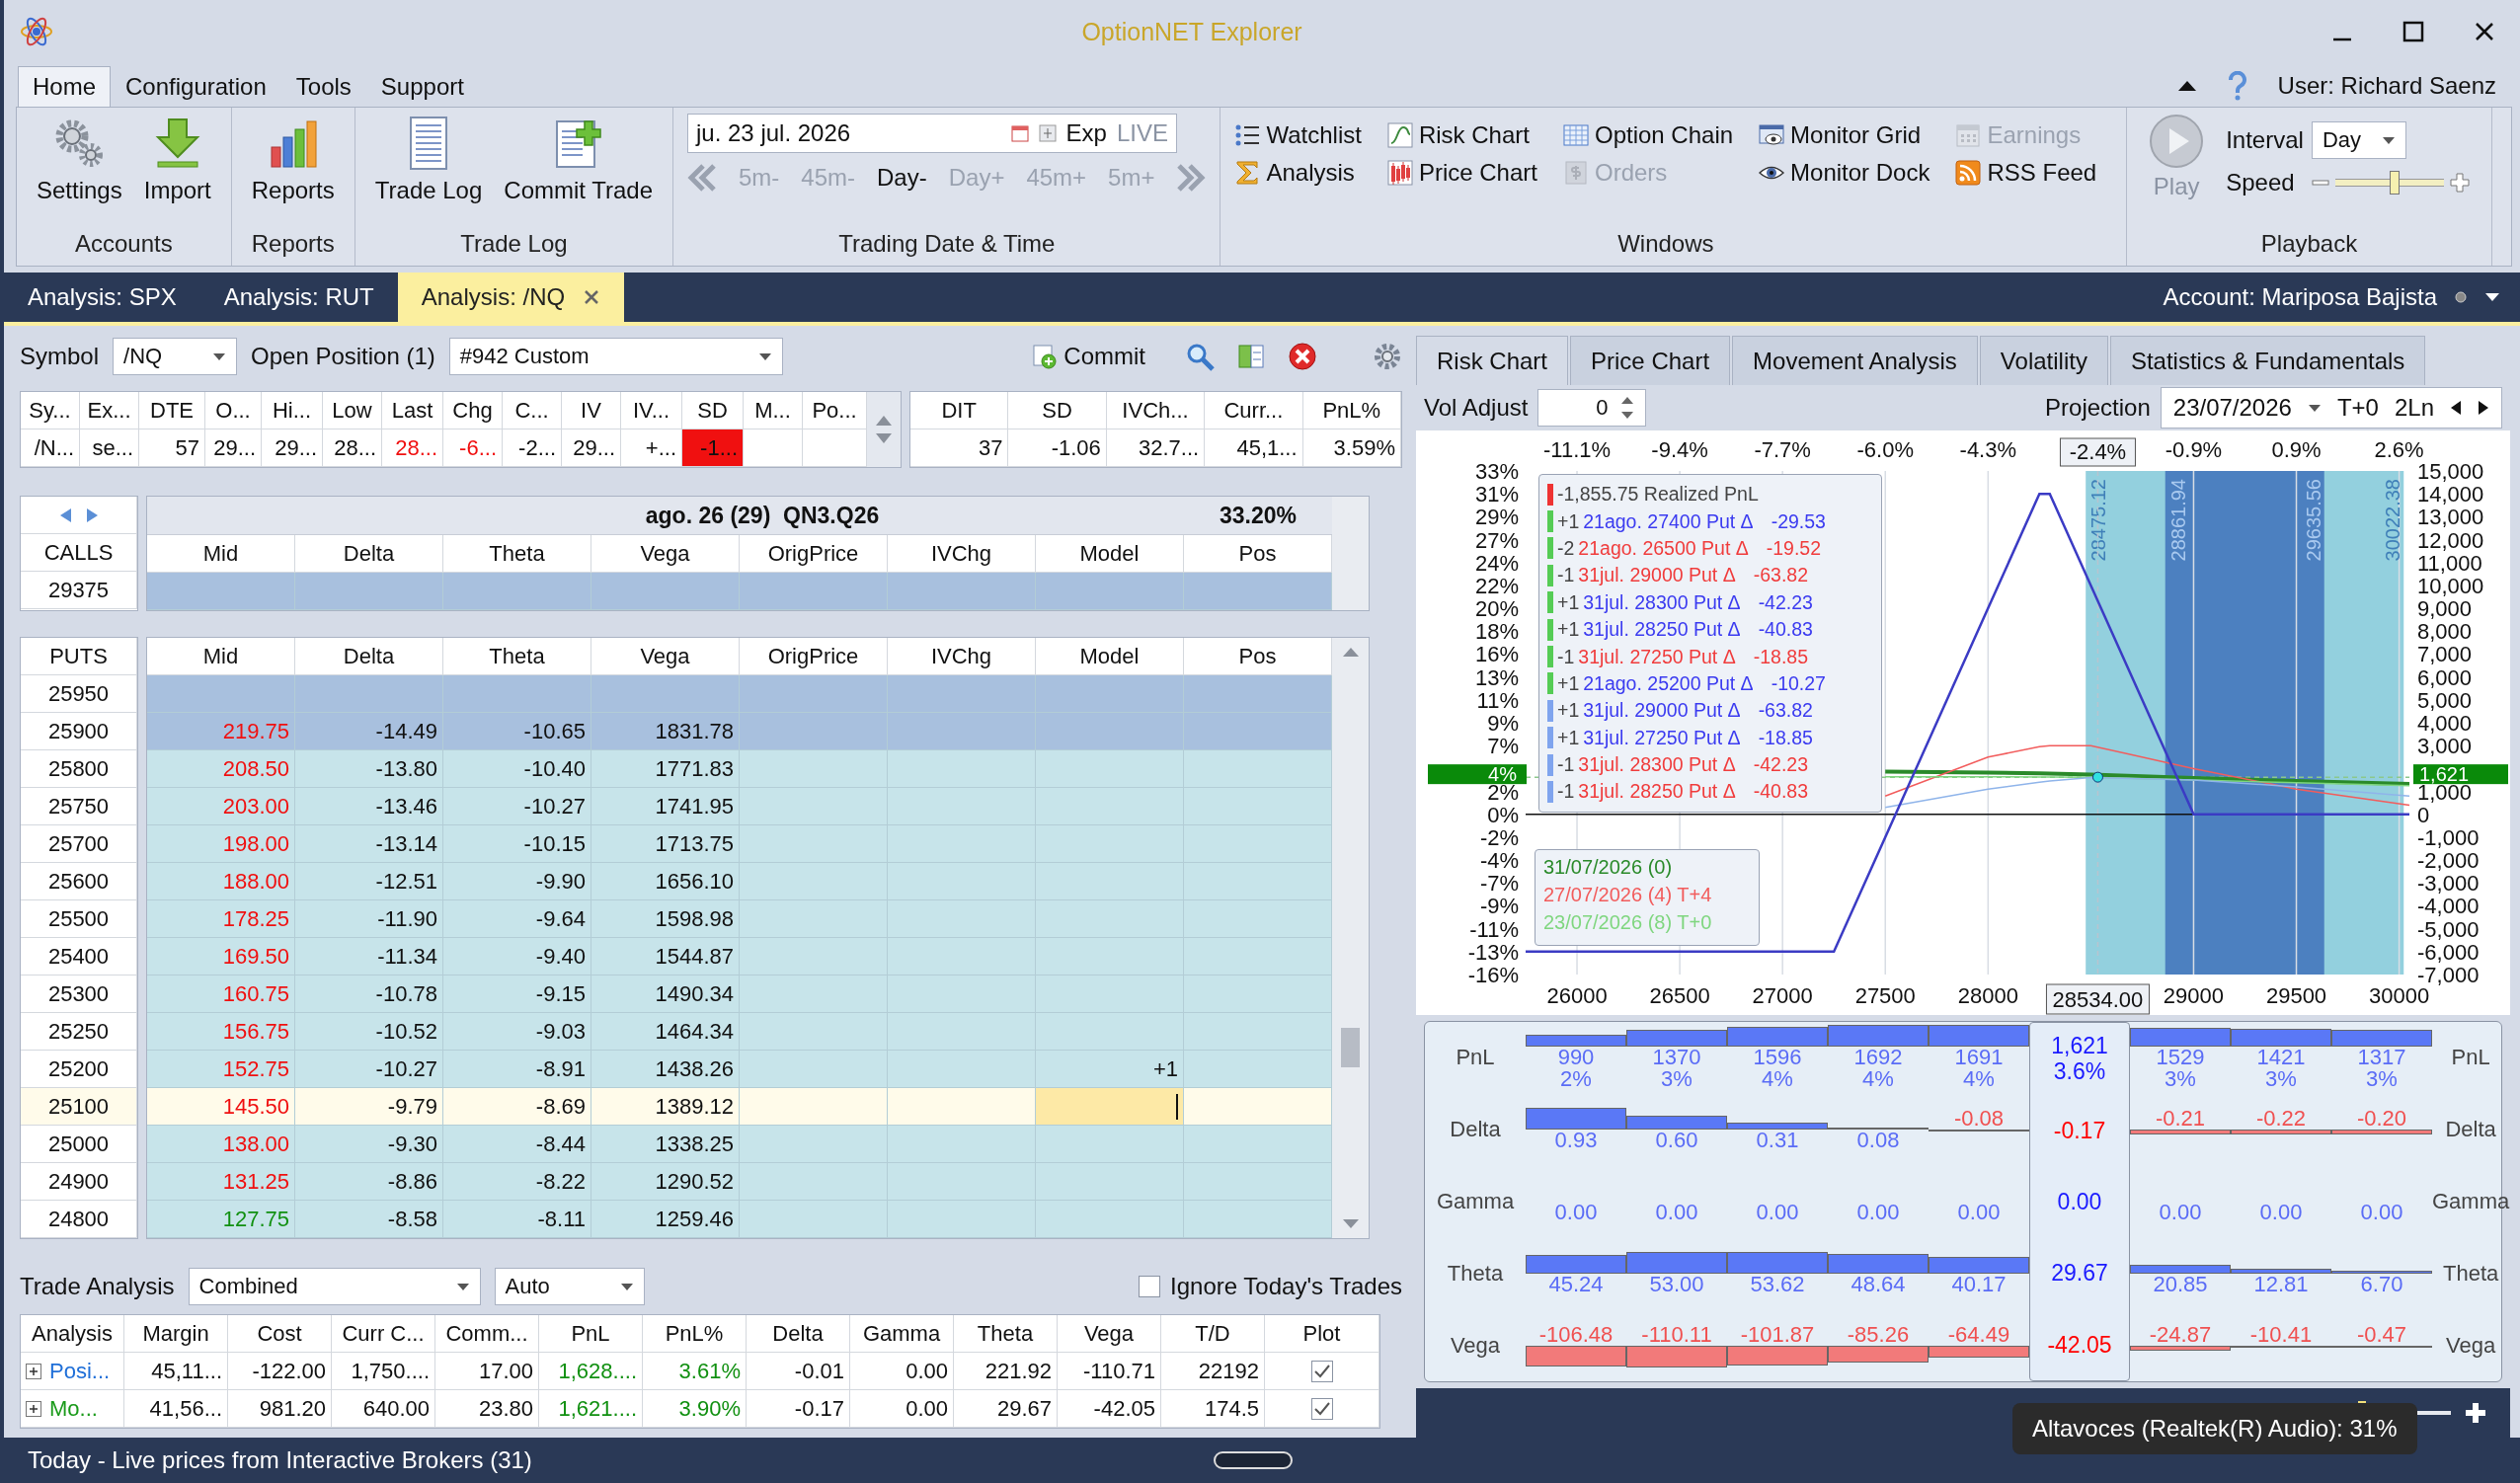 This screenshot has height=1483, width=2520. What do you see at coordinates (902, 1334) in the screenshot?
I see `column-header: Gamma` at bounding box center [902, 1334].